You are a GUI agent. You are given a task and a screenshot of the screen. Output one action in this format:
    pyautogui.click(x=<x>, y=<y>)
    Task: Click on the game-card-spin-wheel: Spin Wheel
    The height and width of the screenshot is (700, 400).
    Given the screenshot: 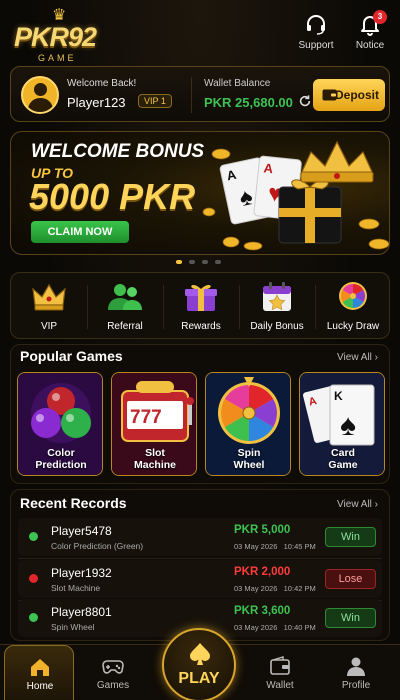 What is the action you would take?
    pyautogui.click(x=248, y=424)
    